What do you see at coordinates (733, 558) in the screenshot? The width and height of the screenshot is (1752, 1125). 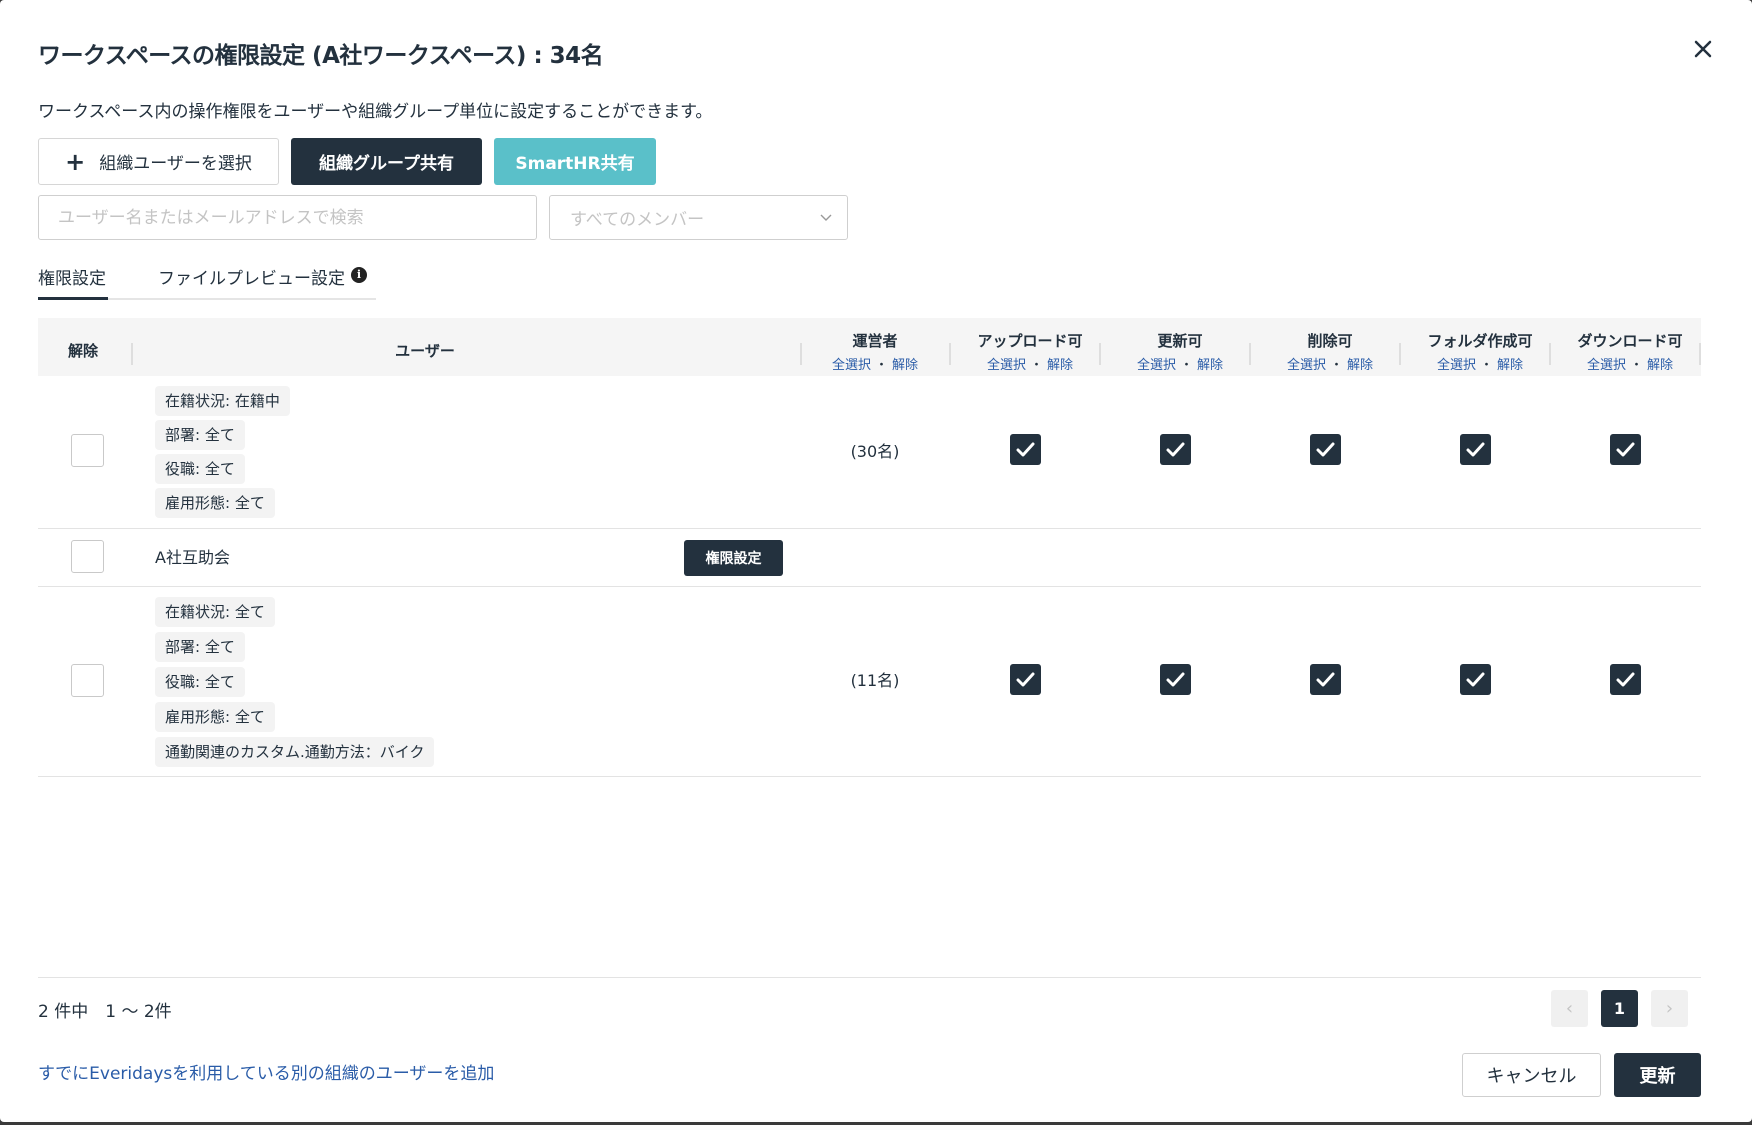 I see `permission-settings-button: 権限設定` at bounding box center [733, 558].